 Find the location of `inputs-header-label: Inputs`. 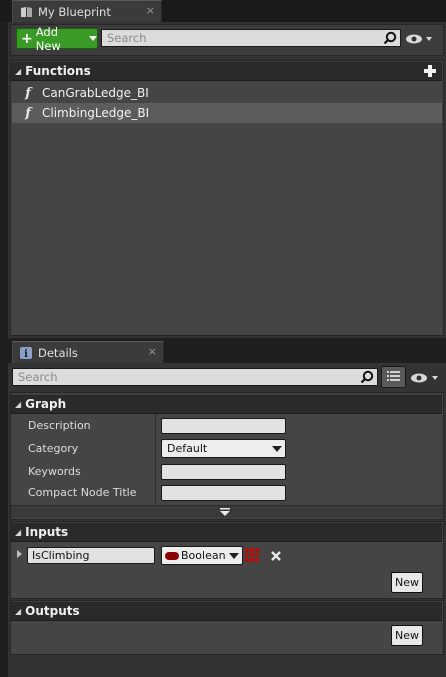

inputs-header-label: Inputs is located at coordinates (47, 532).